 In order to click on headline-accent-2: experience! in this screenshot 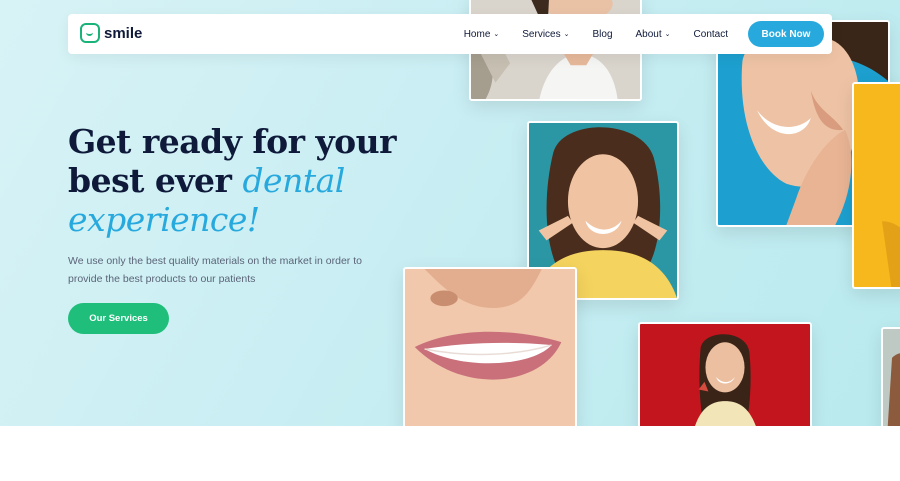, I will do `click(164, 219)`.